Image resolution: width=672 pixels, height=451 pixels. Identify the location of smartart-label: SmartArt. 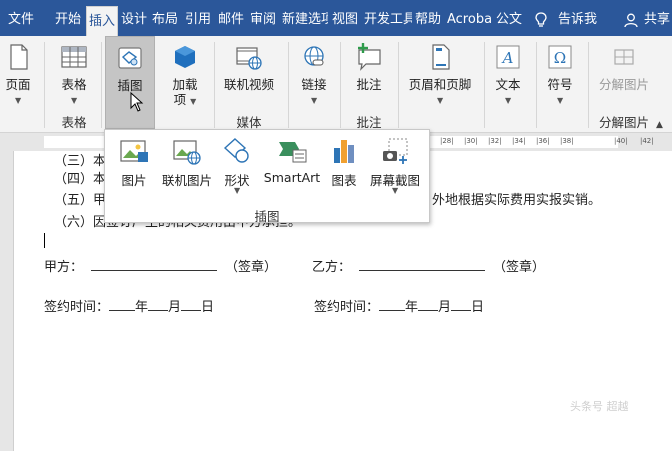
(292, 177).